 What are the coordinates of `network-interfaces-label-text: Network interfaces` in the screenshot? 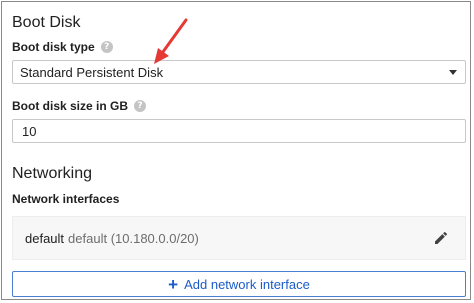 It's located at (66, 199).